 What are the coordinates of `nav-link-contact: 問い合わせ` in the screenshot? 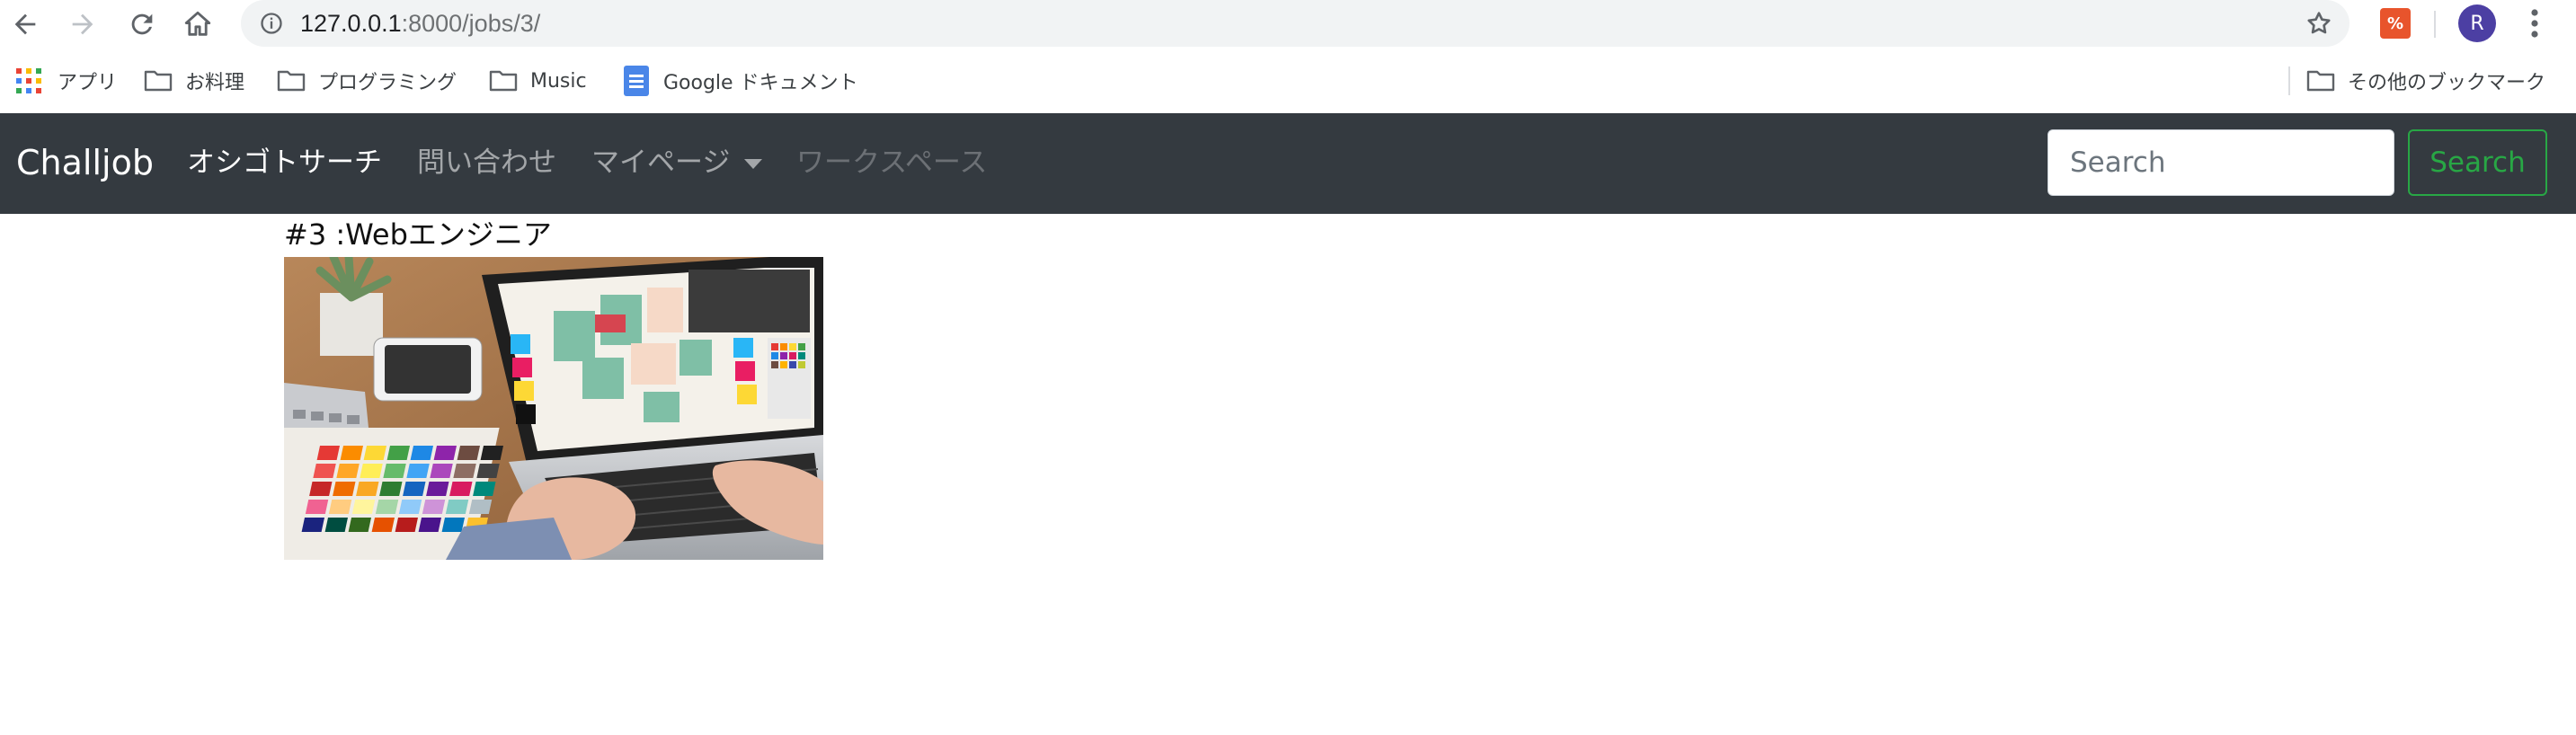 It's located at (486, 162).